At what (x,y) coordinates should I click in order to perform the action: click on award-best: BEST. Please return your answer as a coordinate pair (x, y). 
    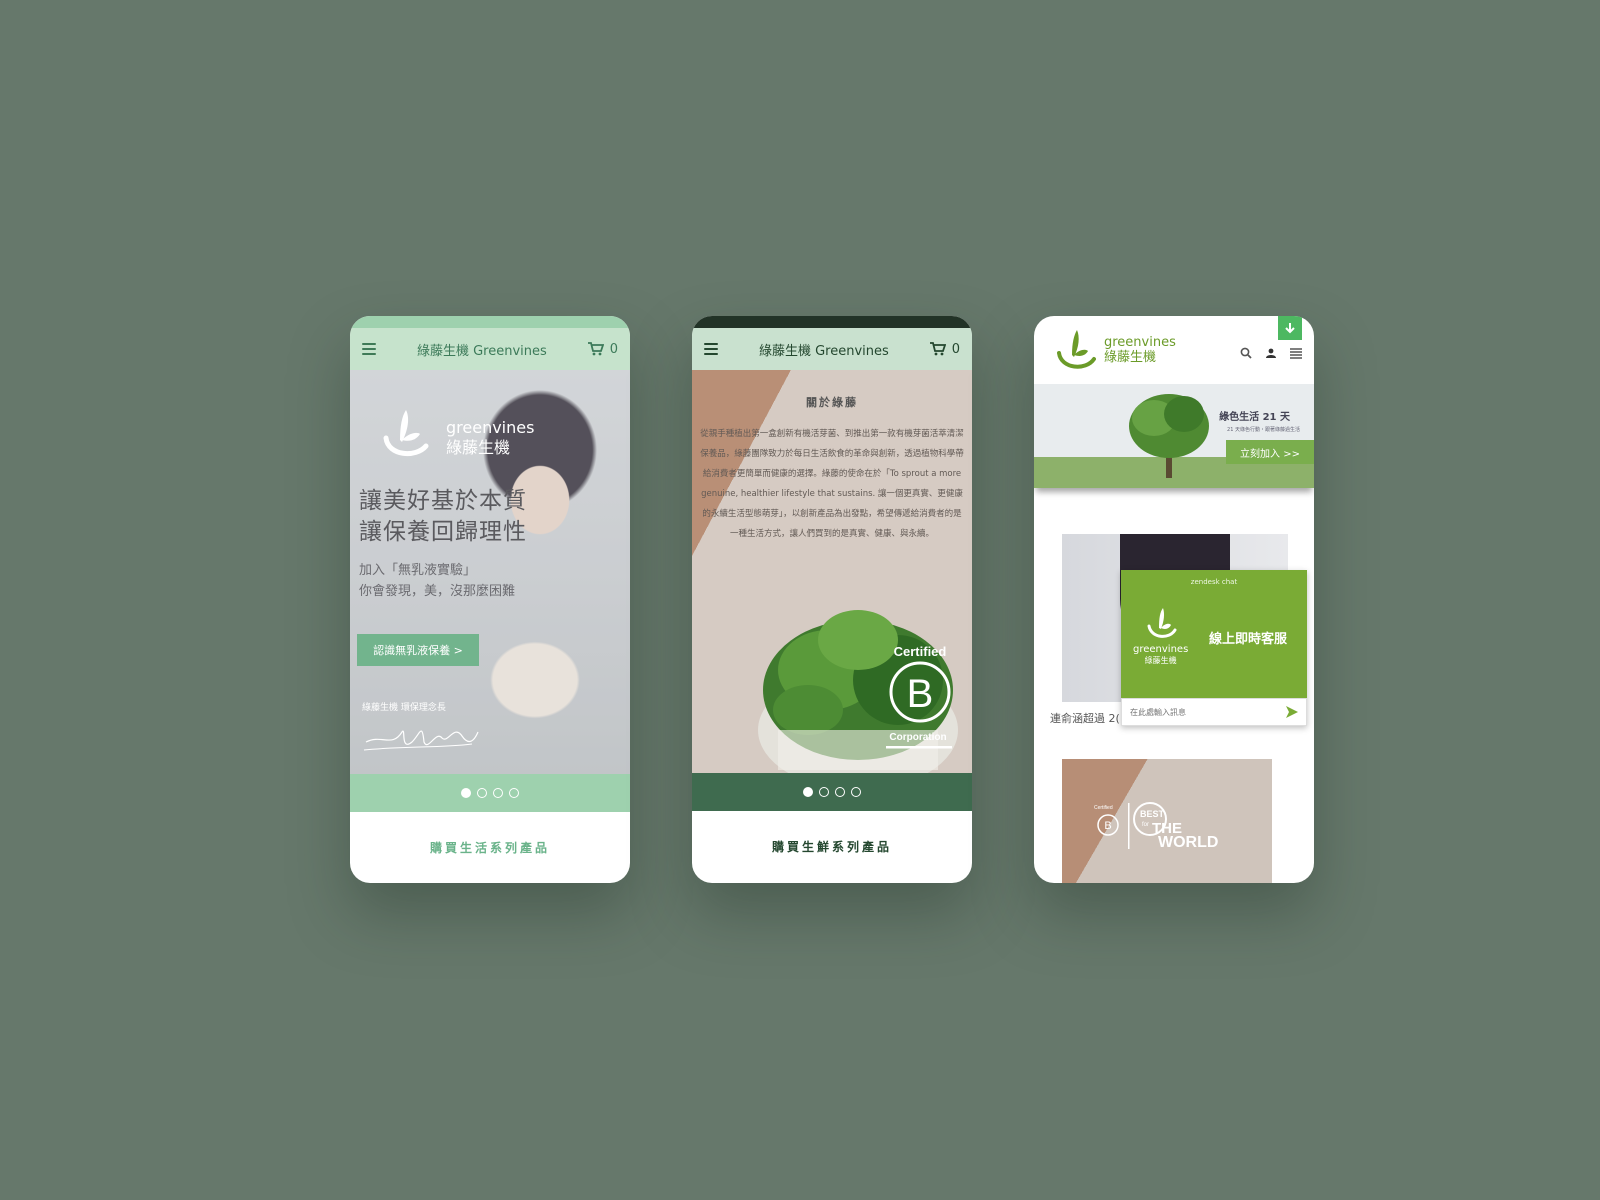
    Looking at the image, I should click on (1152, 814).